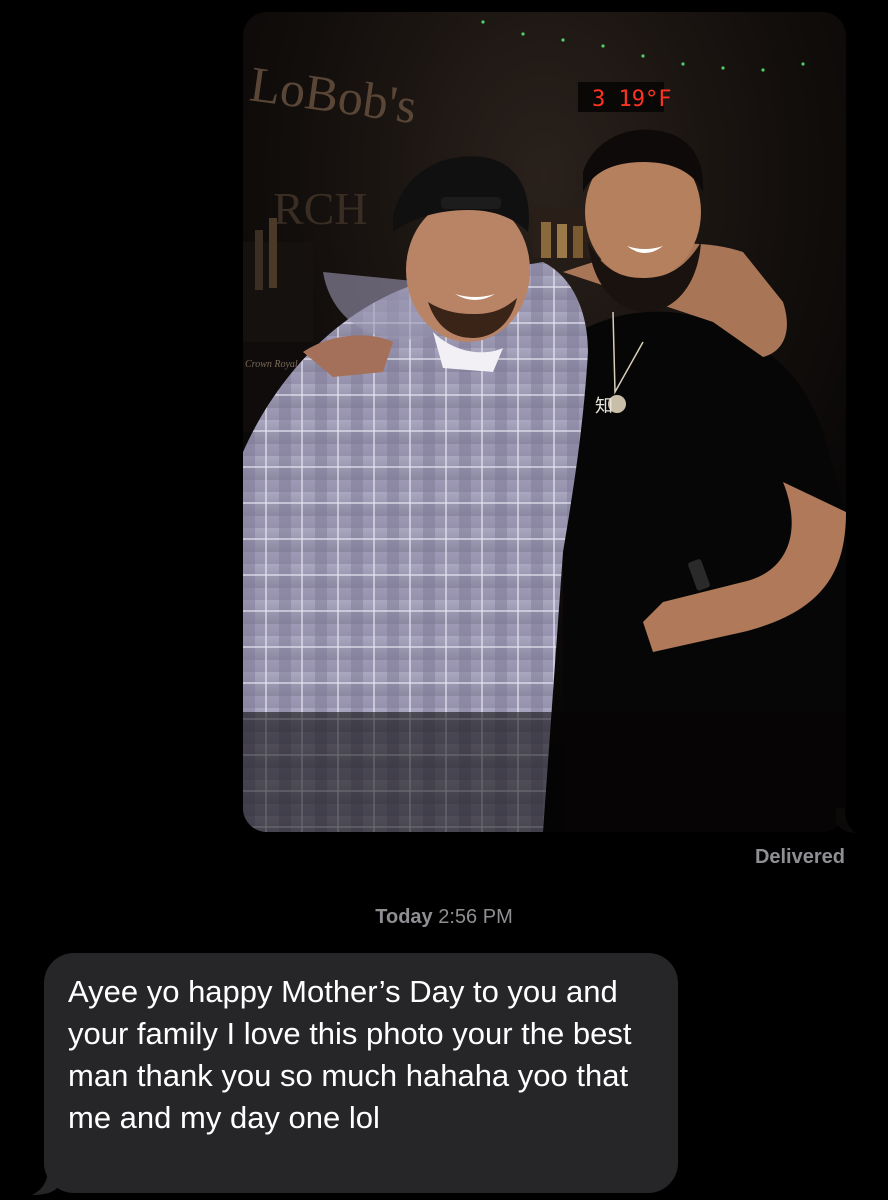 The image size is (888, 1200). What do you see at coordinates (320, 208) in the screenshot?
I see `bar-sign-sub: RCH` at bounding box center [320, 208].